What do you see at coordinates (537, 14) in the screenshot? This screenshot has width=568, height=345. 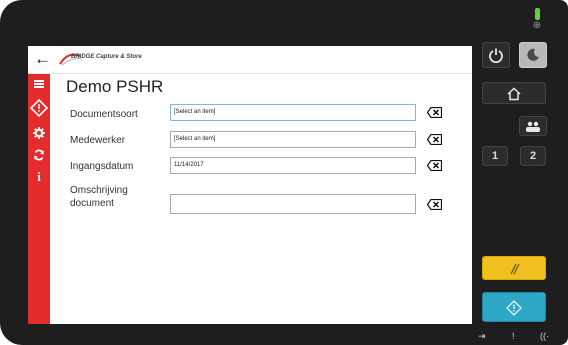 I see `power-led` at bounding box center [537, 14].